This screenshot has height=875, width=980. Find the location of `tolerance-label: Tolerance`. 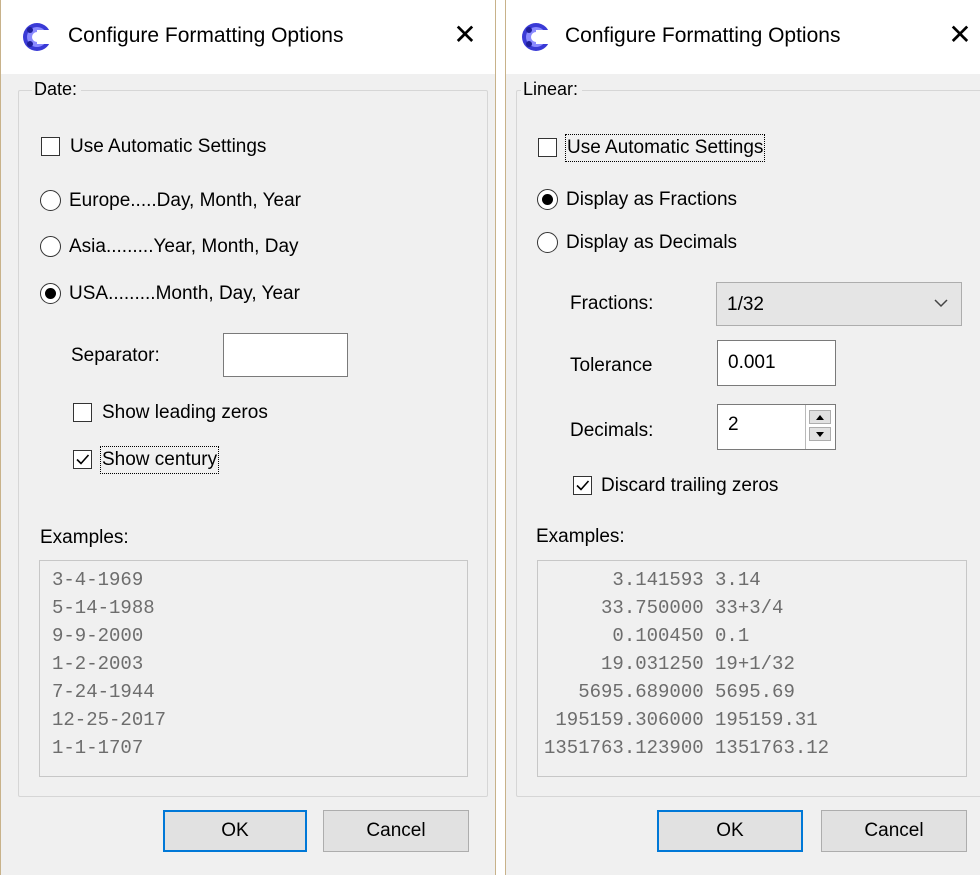

tolerance-label: Tolerance is located at coordinates (611, 365).